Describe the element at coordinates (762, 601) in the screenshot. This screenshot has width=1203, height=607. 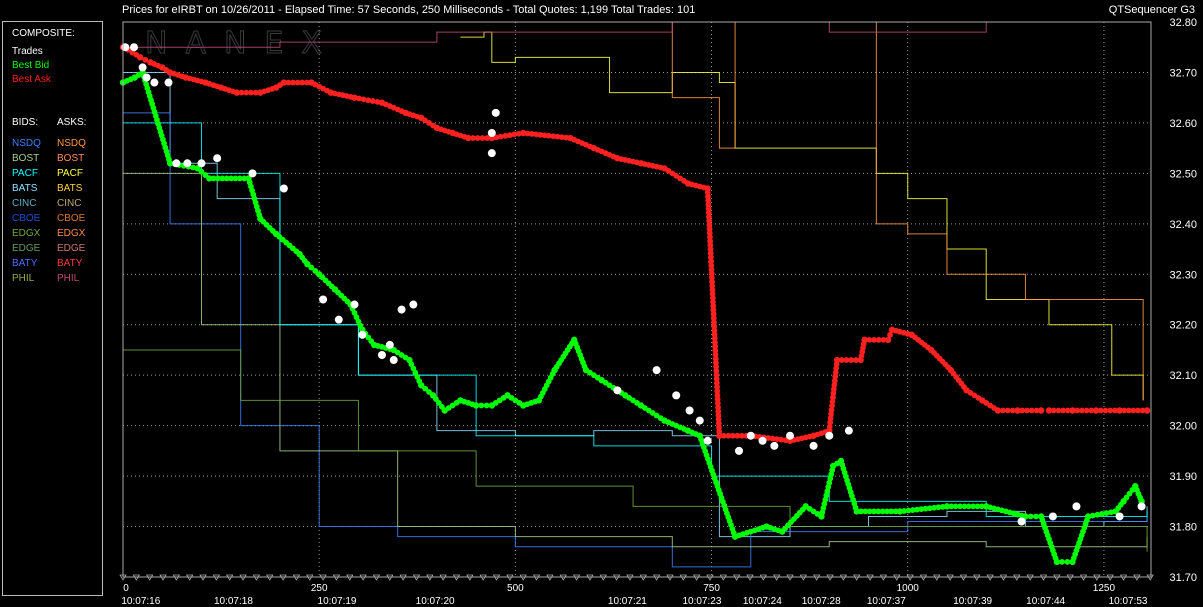
I see `x-time-label: 10:07:24` at that location.